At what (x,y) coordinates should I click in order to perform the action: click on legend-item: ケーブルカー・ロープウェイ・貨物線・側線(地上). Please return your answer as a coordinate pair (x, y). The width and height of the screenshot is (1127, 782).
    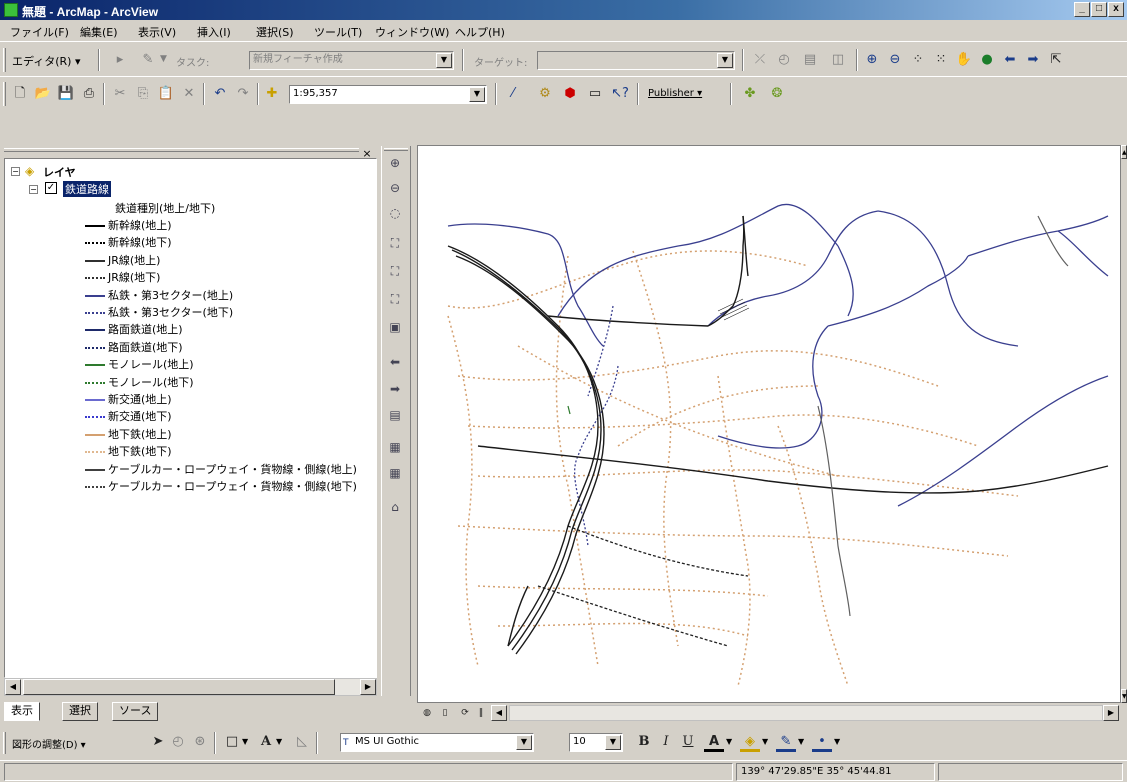
    Looking at the image, I should click on (221, 469).